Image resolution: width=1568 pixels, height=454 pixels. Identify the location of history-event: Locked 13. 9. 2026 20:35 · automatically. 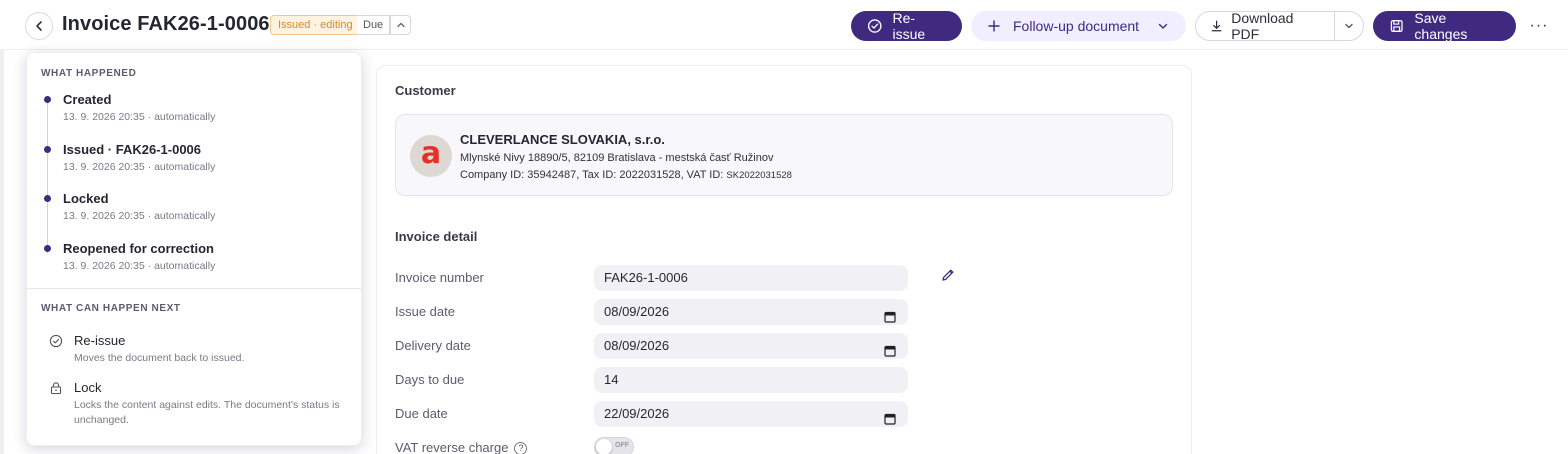
(196, 215).